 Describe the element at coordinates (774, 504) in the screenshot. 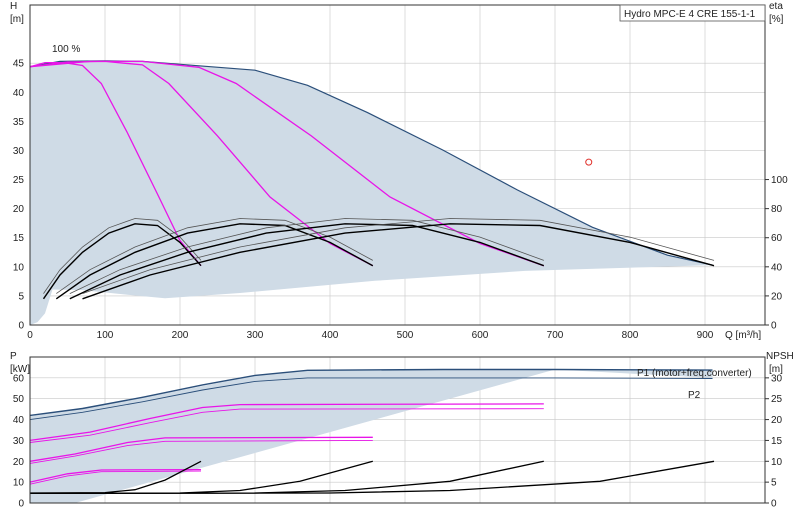

I see `npsh-tick-label: 0` at that location.